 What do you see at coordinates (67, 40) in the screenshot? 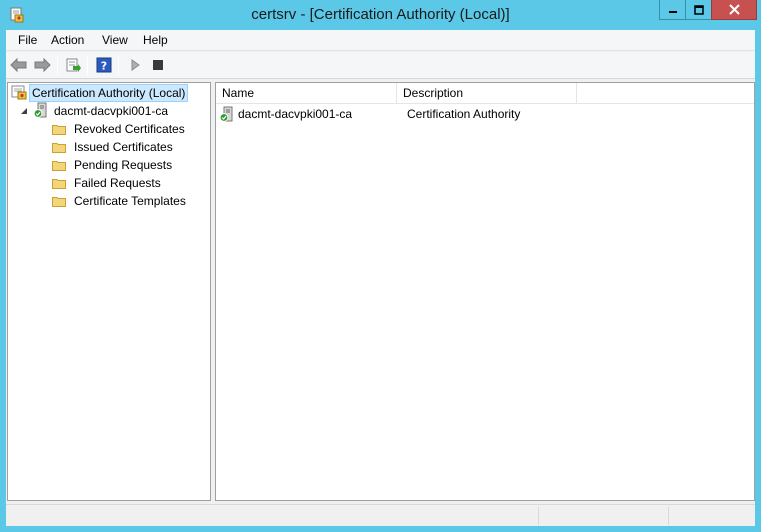
I see `menu-action: Action` at bounding box center [67, 40].